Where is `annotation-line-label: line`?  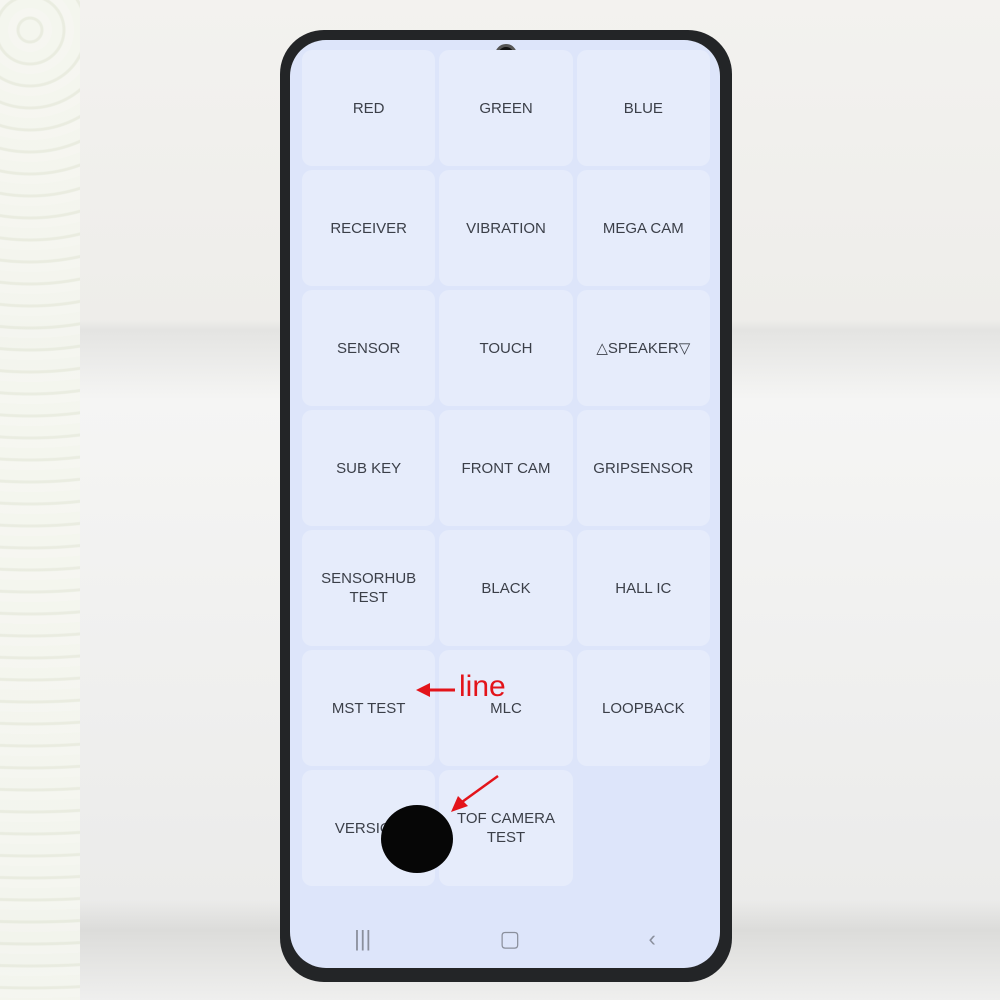
annotation-line-label: line is located at coordinates (482, 686).